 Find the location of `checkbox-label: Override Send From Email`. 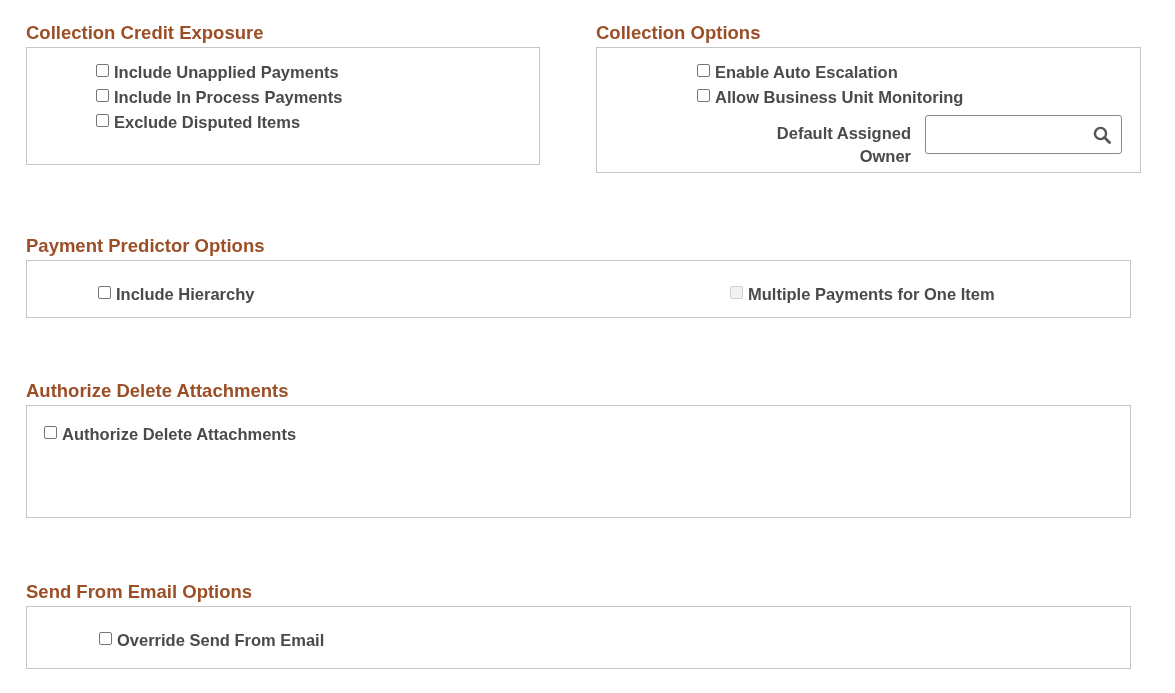

checkbox-label: Override Send From Email is located at coordinates (221, 640).